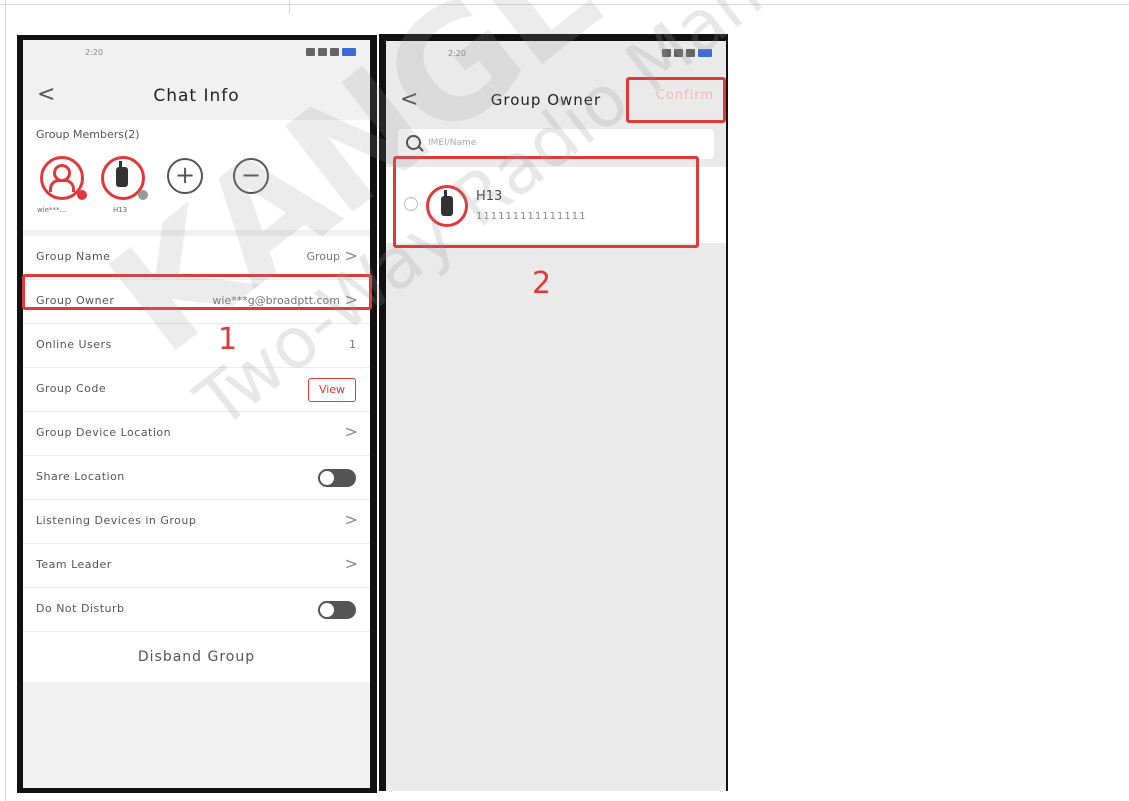  I want to click on members-section: Group Members(2) wie***... H13 + −, so click(196, 175).